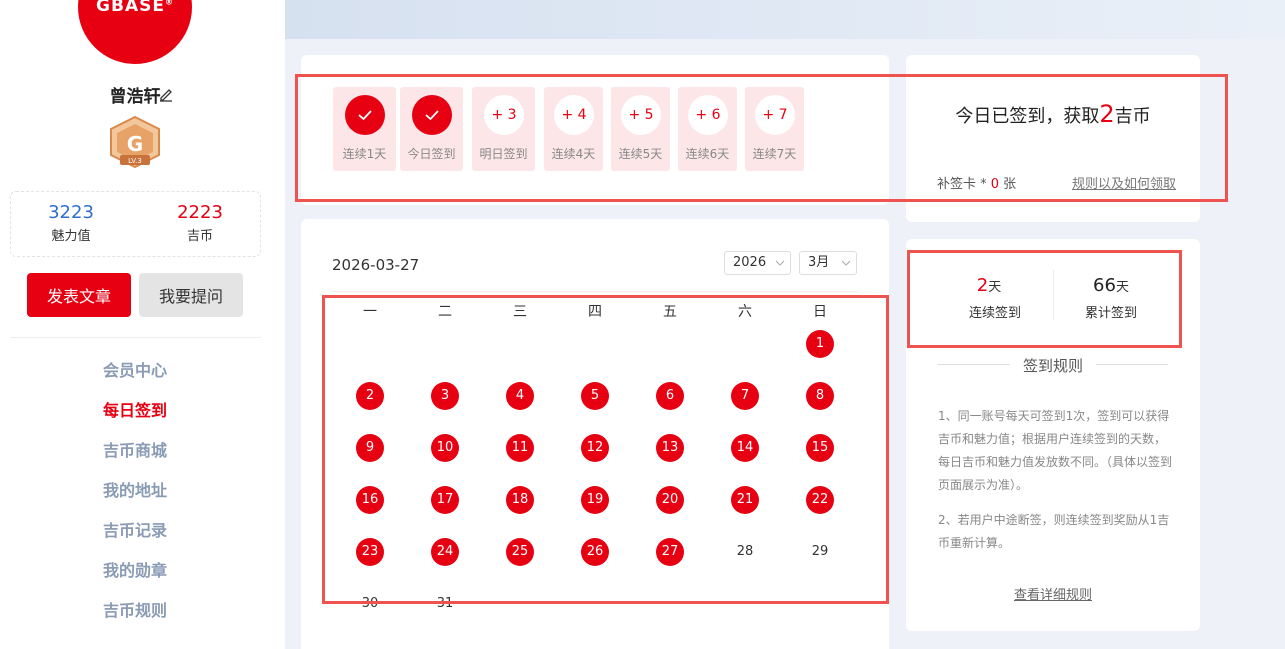 This screenshot has width=1285, height=649. What do you see at coordinates (135, 97) in the screenshot?
I see `username: 曾浩轩` at bounding box center [135, 97].